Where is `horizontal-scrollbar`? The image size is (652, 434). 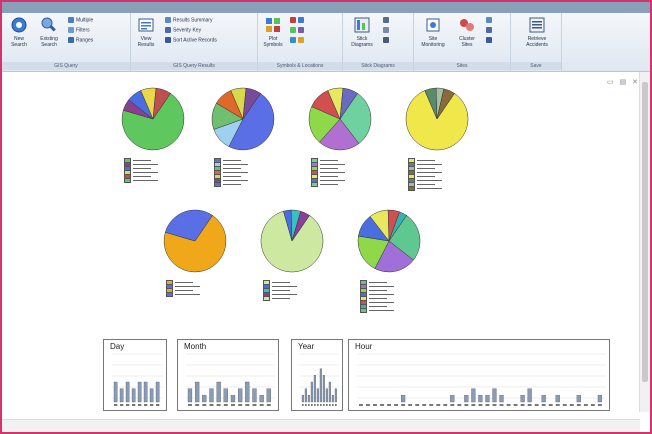
horizontal-scrollbar is located at coordinates (321, 425).